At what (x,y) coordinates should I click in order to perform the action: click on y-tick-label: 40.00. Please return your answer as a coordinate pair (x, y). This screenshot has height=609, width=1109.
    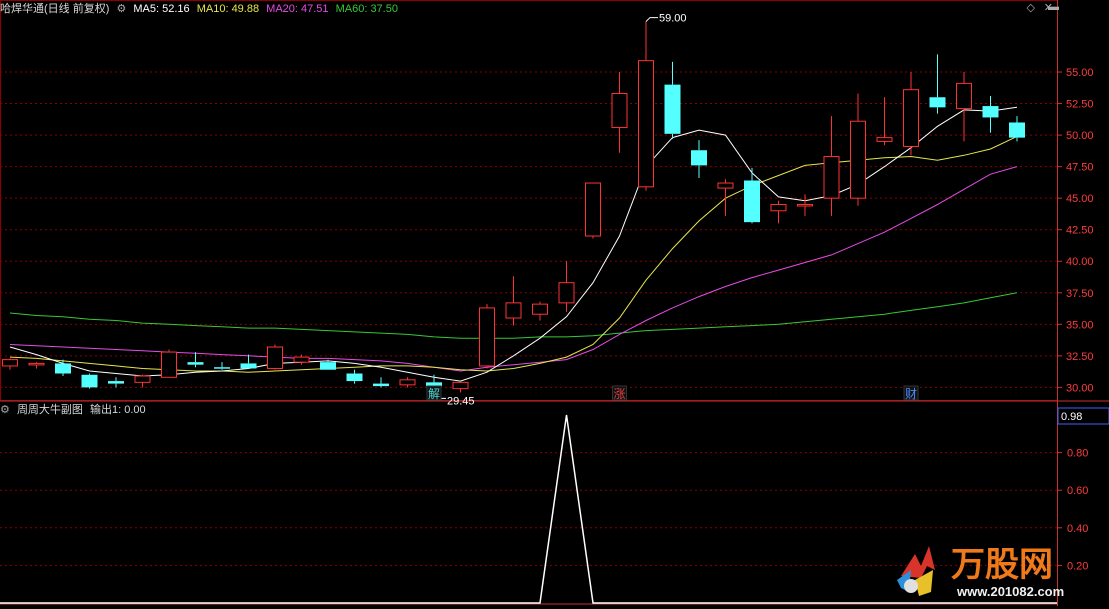
    Looking at the image, I should click on (1080, 262).